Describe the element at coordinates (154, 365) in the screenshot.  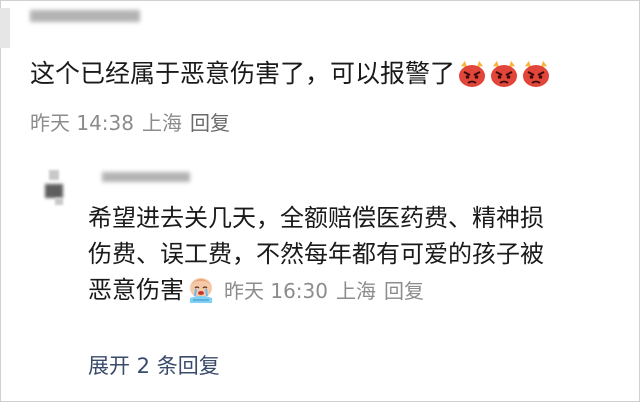
I see `expand-replies-link: 展开 2 条回复` at that location.